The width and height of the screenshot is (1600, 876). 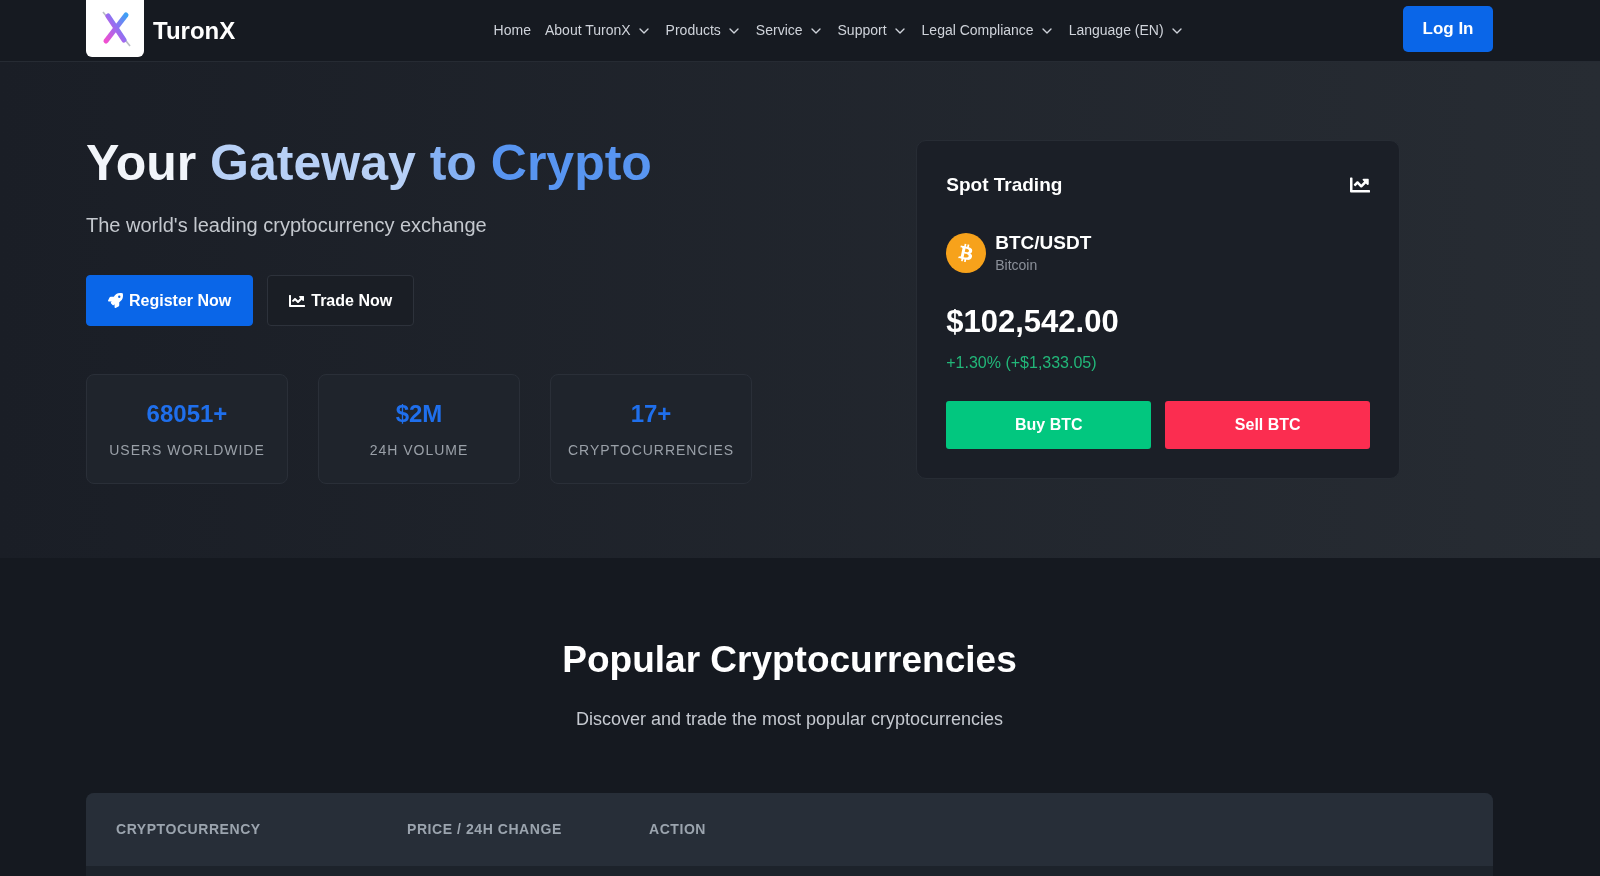 I want to click on column-header: PRICE / 24H CHANGE, so click(x=485, y=829).